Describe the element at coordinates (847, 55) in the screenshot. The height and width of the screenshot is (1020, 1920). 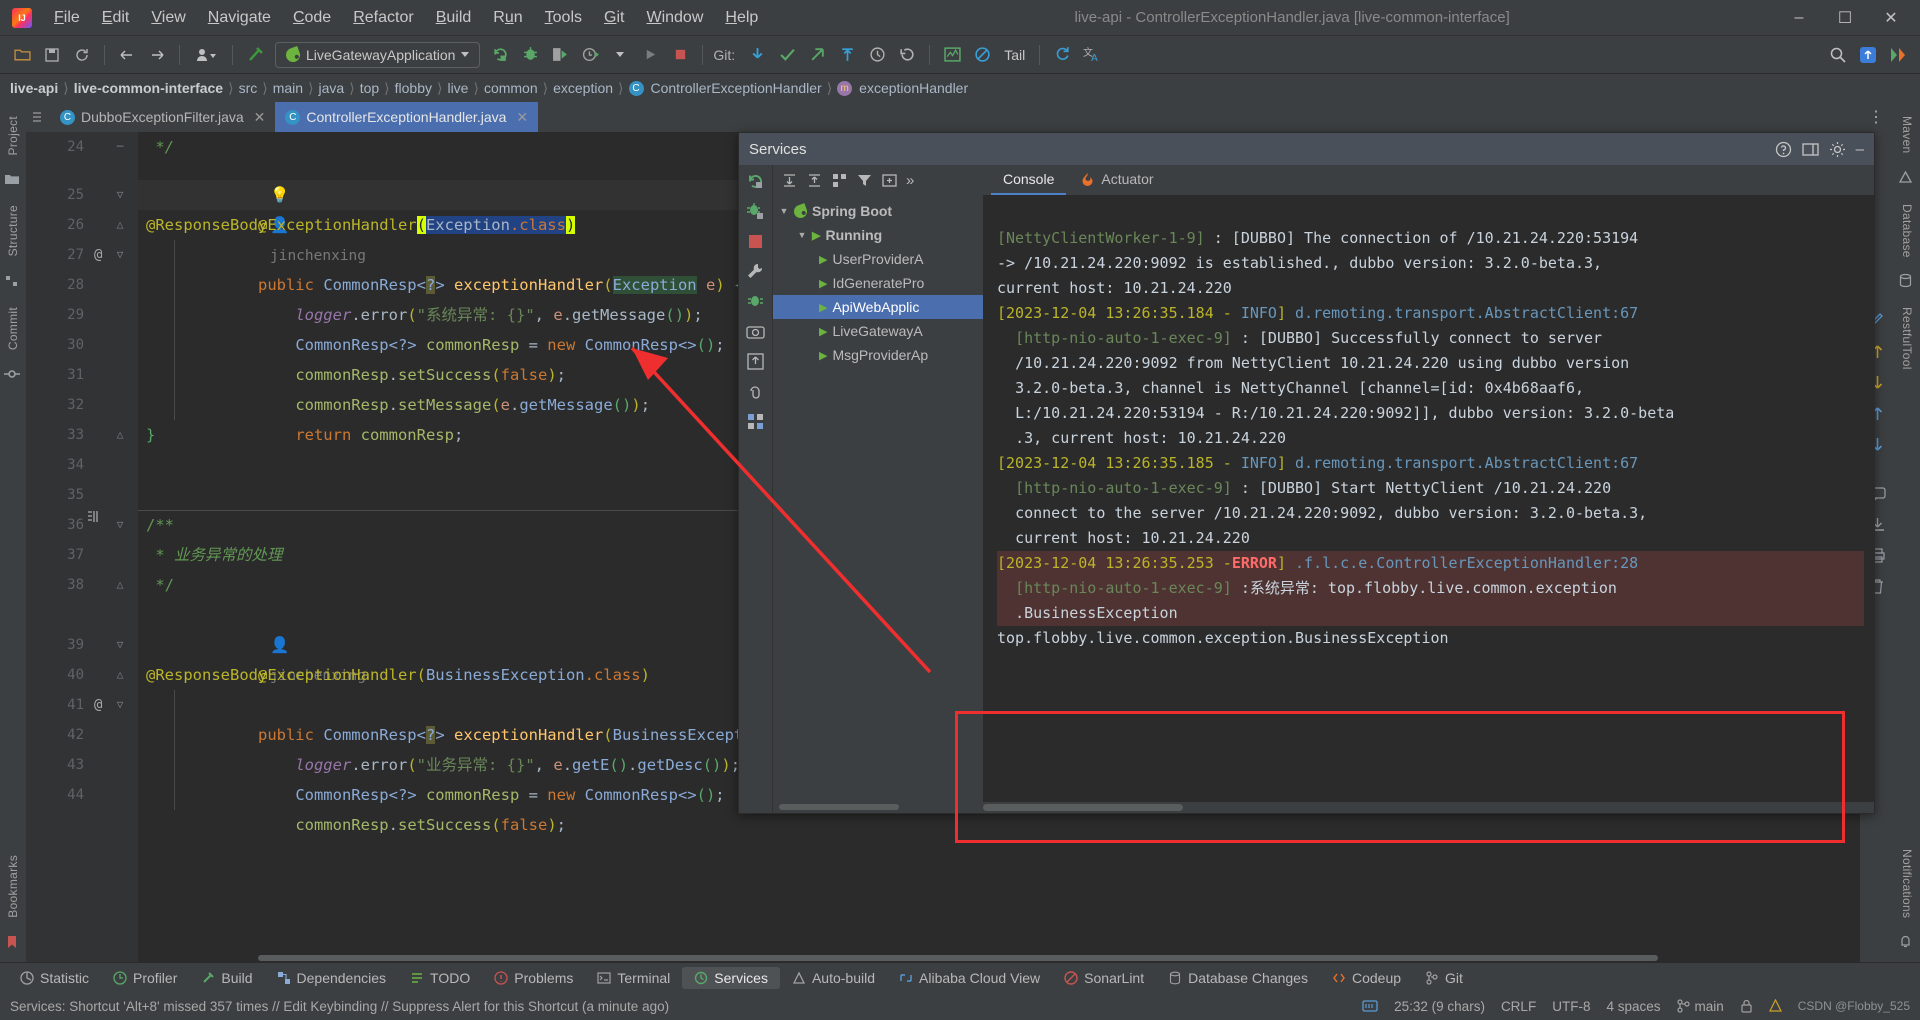
I see `checkout-icon` at that location.